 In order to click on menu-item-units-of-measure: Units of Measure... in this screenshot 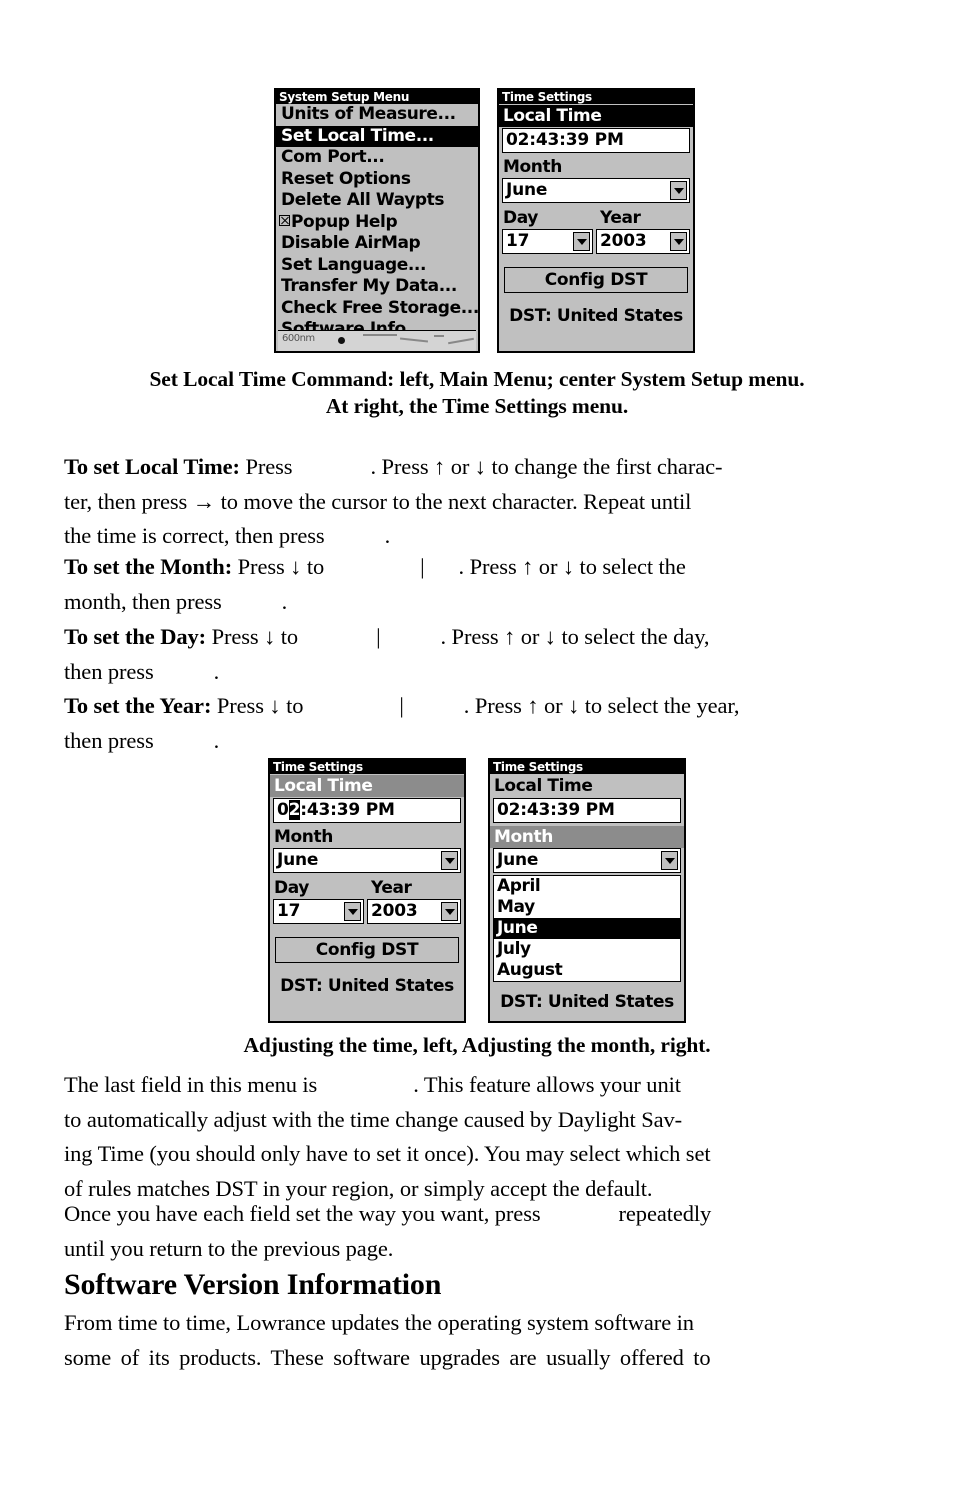, I will do `click(377, 115)`.